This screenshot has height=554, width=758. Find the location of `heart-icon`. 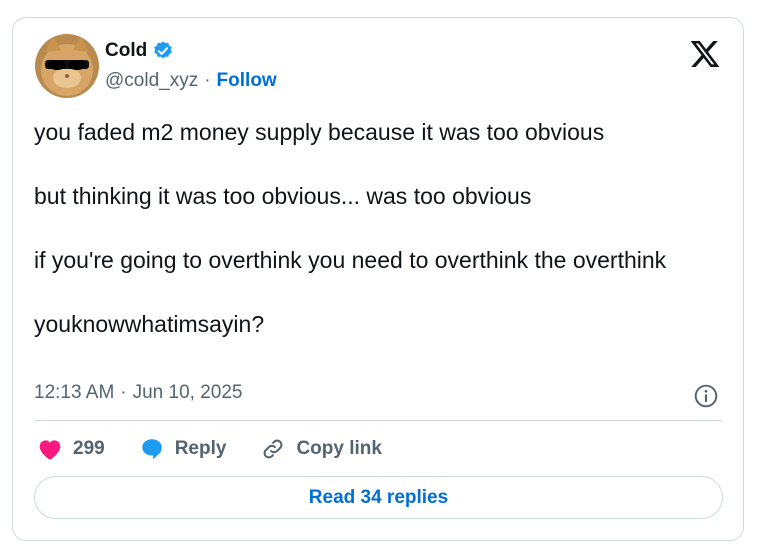

heart-icon is located at coordinates (50, 450).